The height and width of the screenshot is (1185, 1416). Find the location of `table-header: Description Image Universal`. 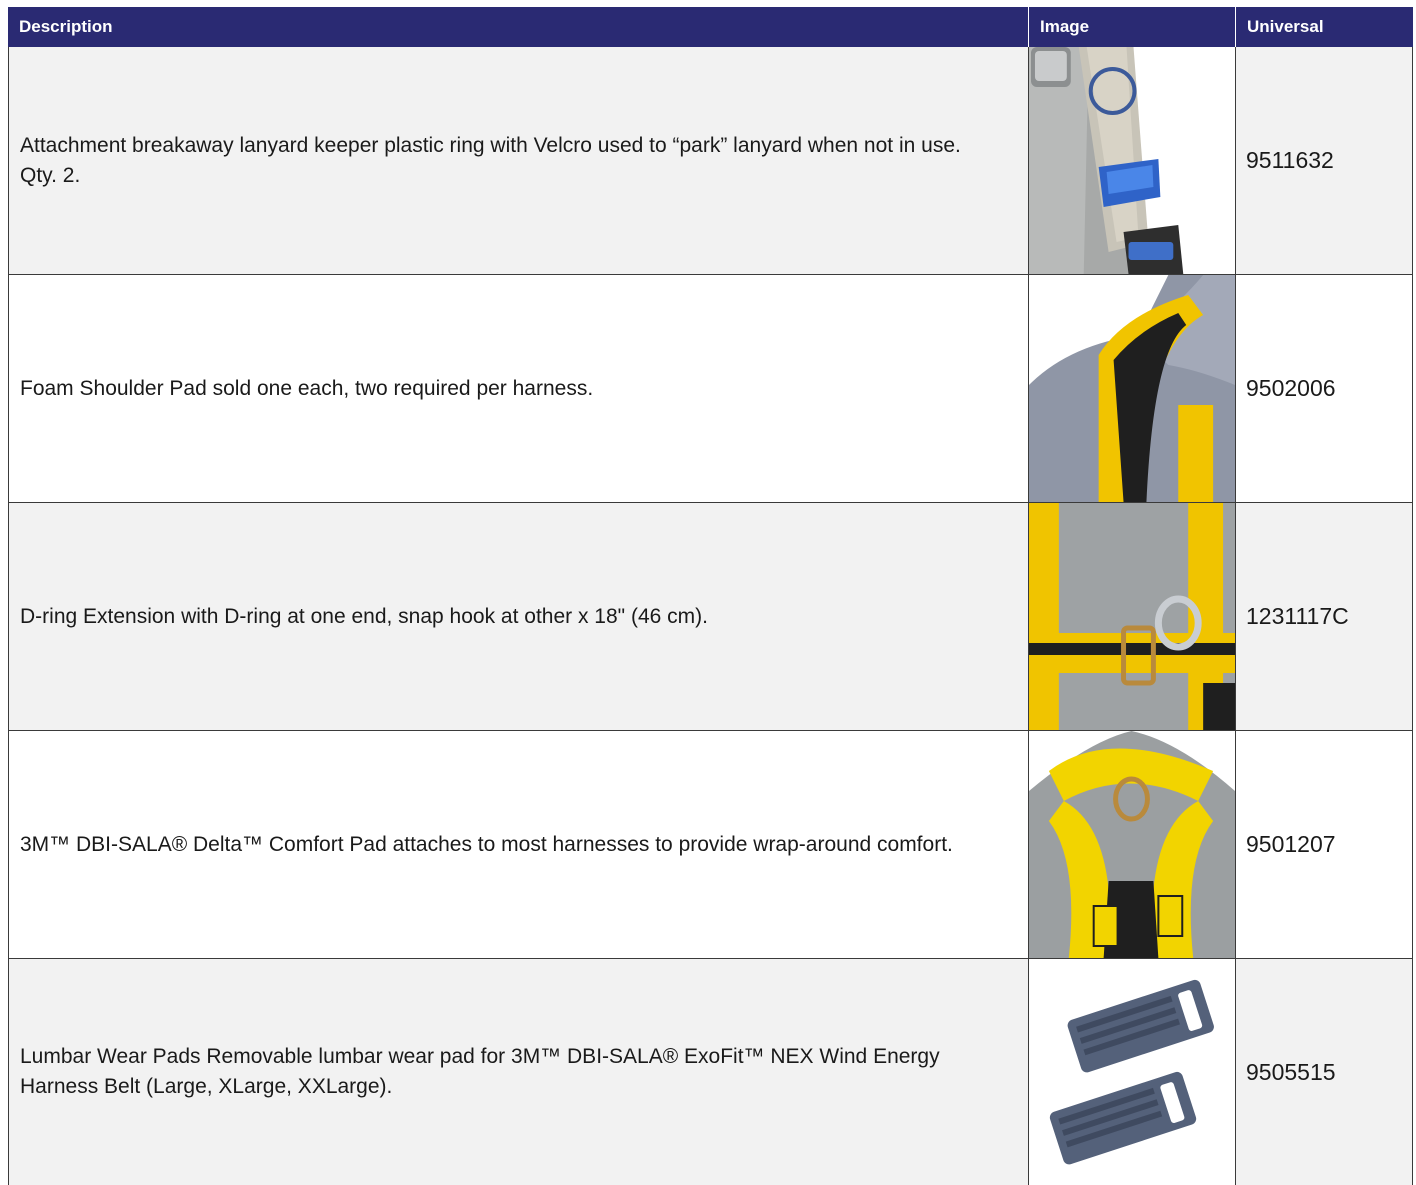

table-header: Description Image Universal is located at coordinates (710, 27).